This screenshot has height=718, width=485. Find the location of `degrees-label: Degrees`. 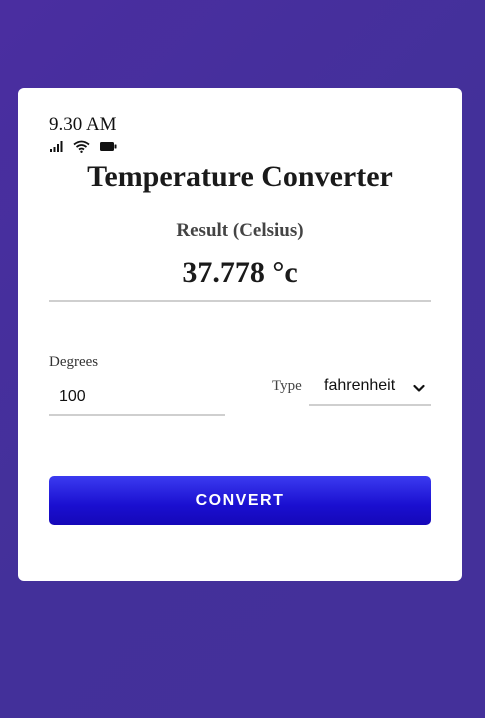

degrees-label: Degrees is located at coordinates (74, 362).